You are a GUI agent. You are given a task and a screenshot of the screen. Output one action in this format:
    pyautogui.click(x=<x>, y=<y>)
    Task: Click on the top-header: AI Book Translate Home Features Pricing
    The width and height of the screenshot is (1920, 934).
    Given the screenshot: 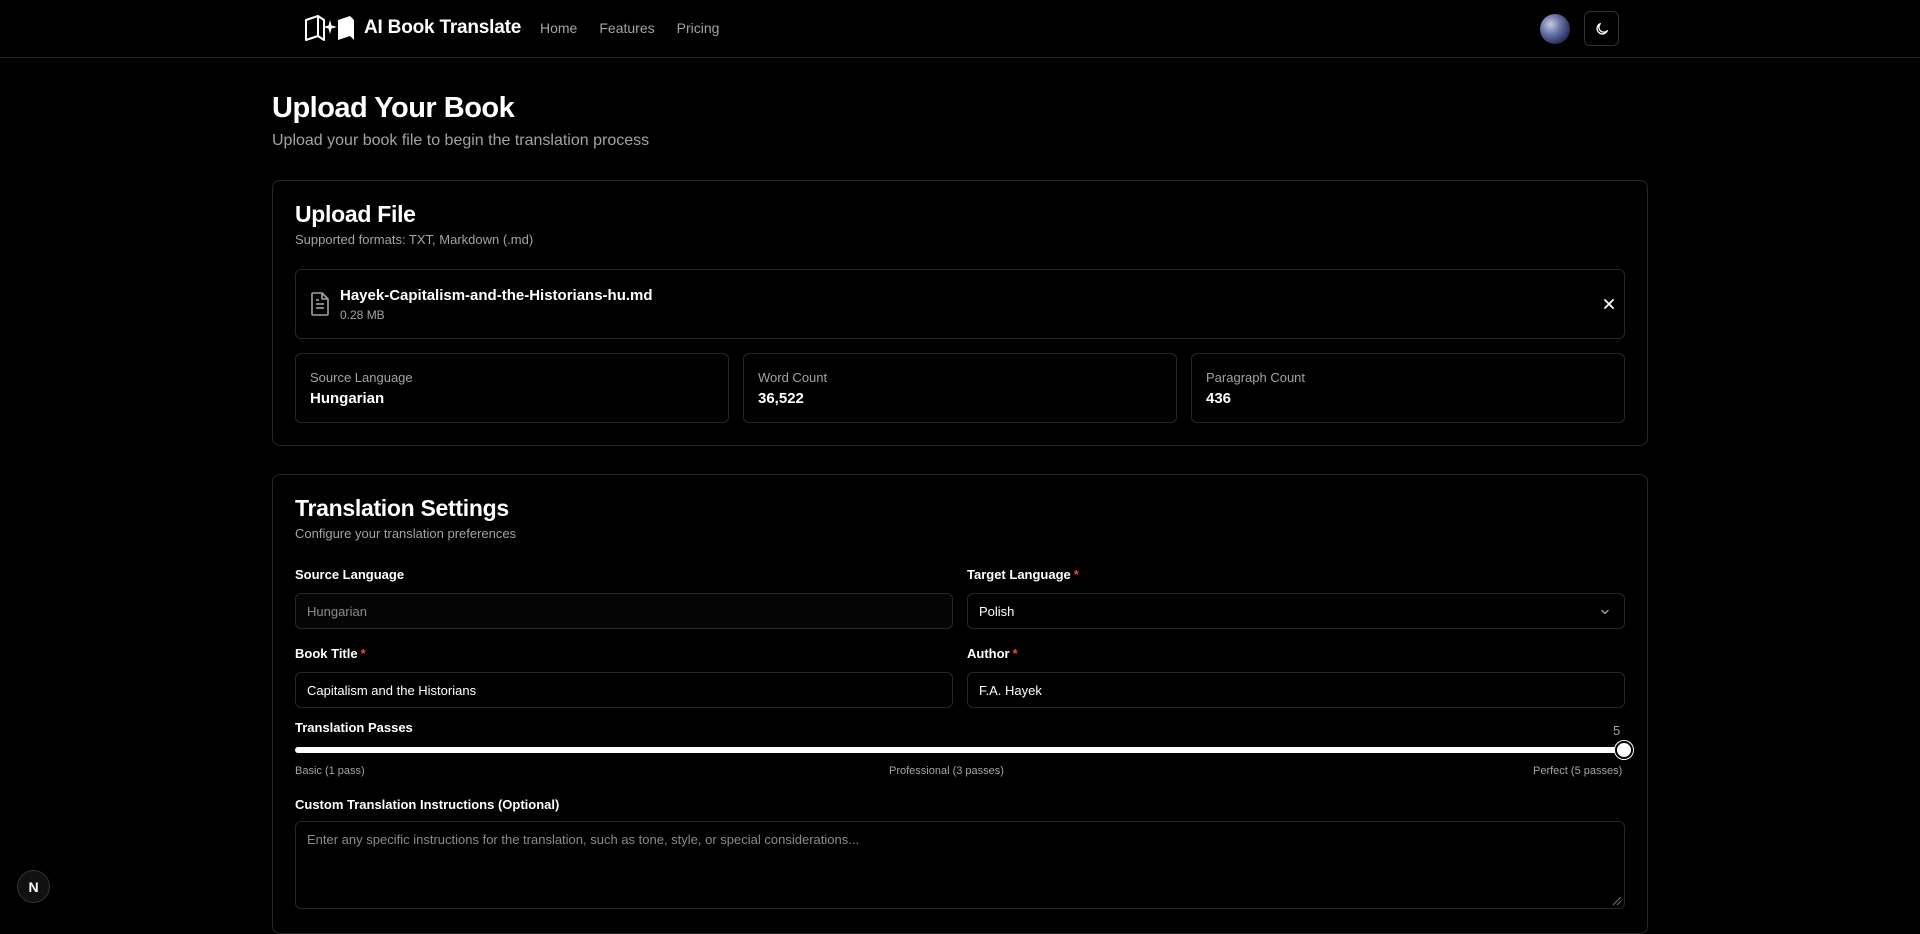 What is the action you would take?
    pyautogui.click(x=960, y=29)
    